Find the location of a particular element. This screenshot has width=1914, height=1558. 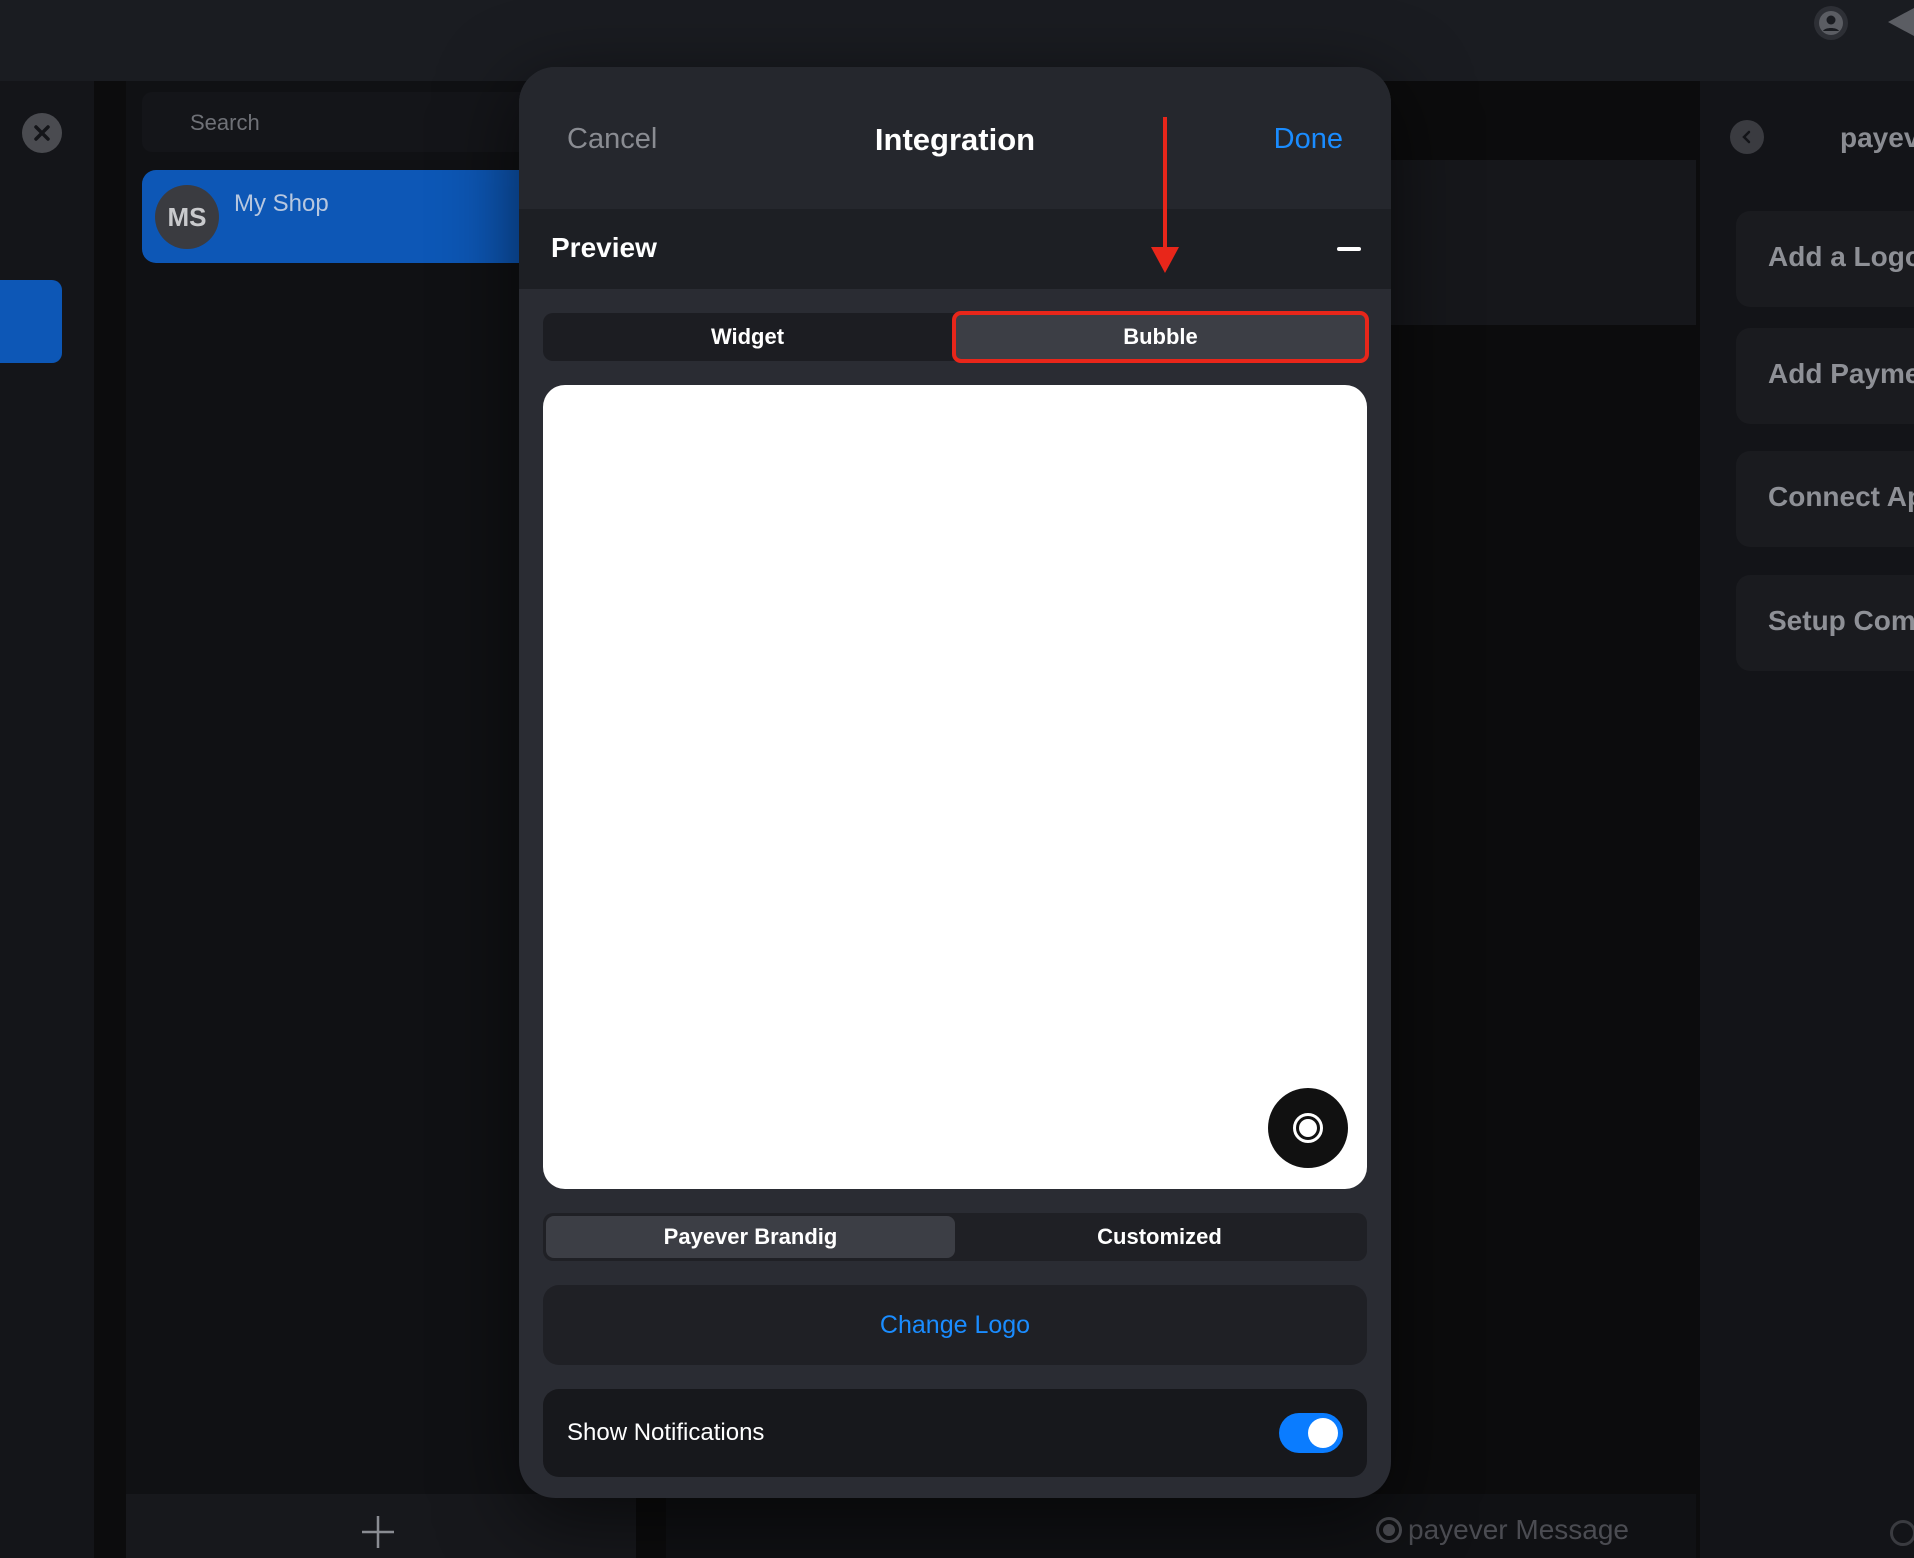

annotation-arrow-head is located at coordinates (1165, 260).